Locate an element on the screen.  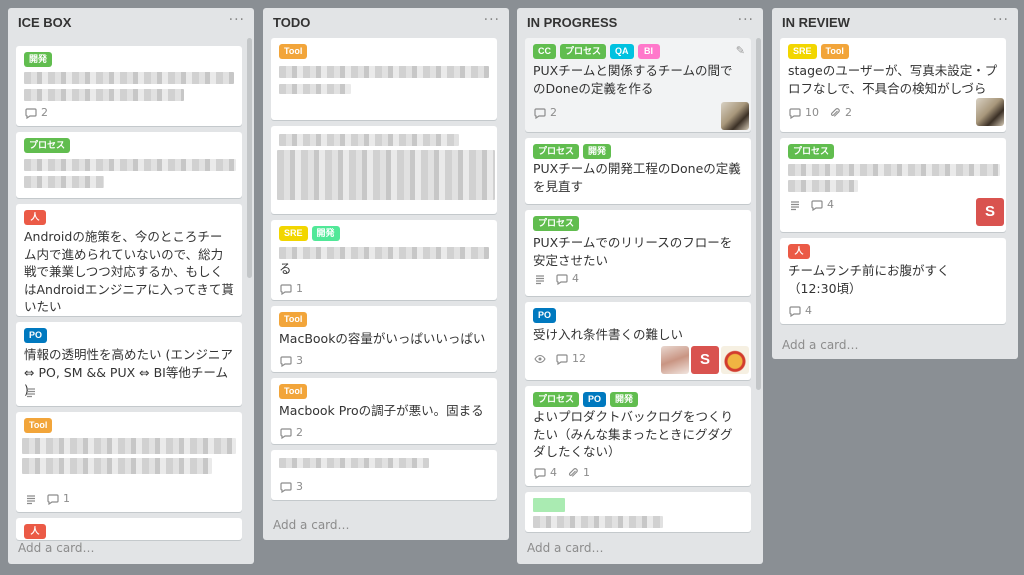
card: 人 is located at coordinates (129, 529).